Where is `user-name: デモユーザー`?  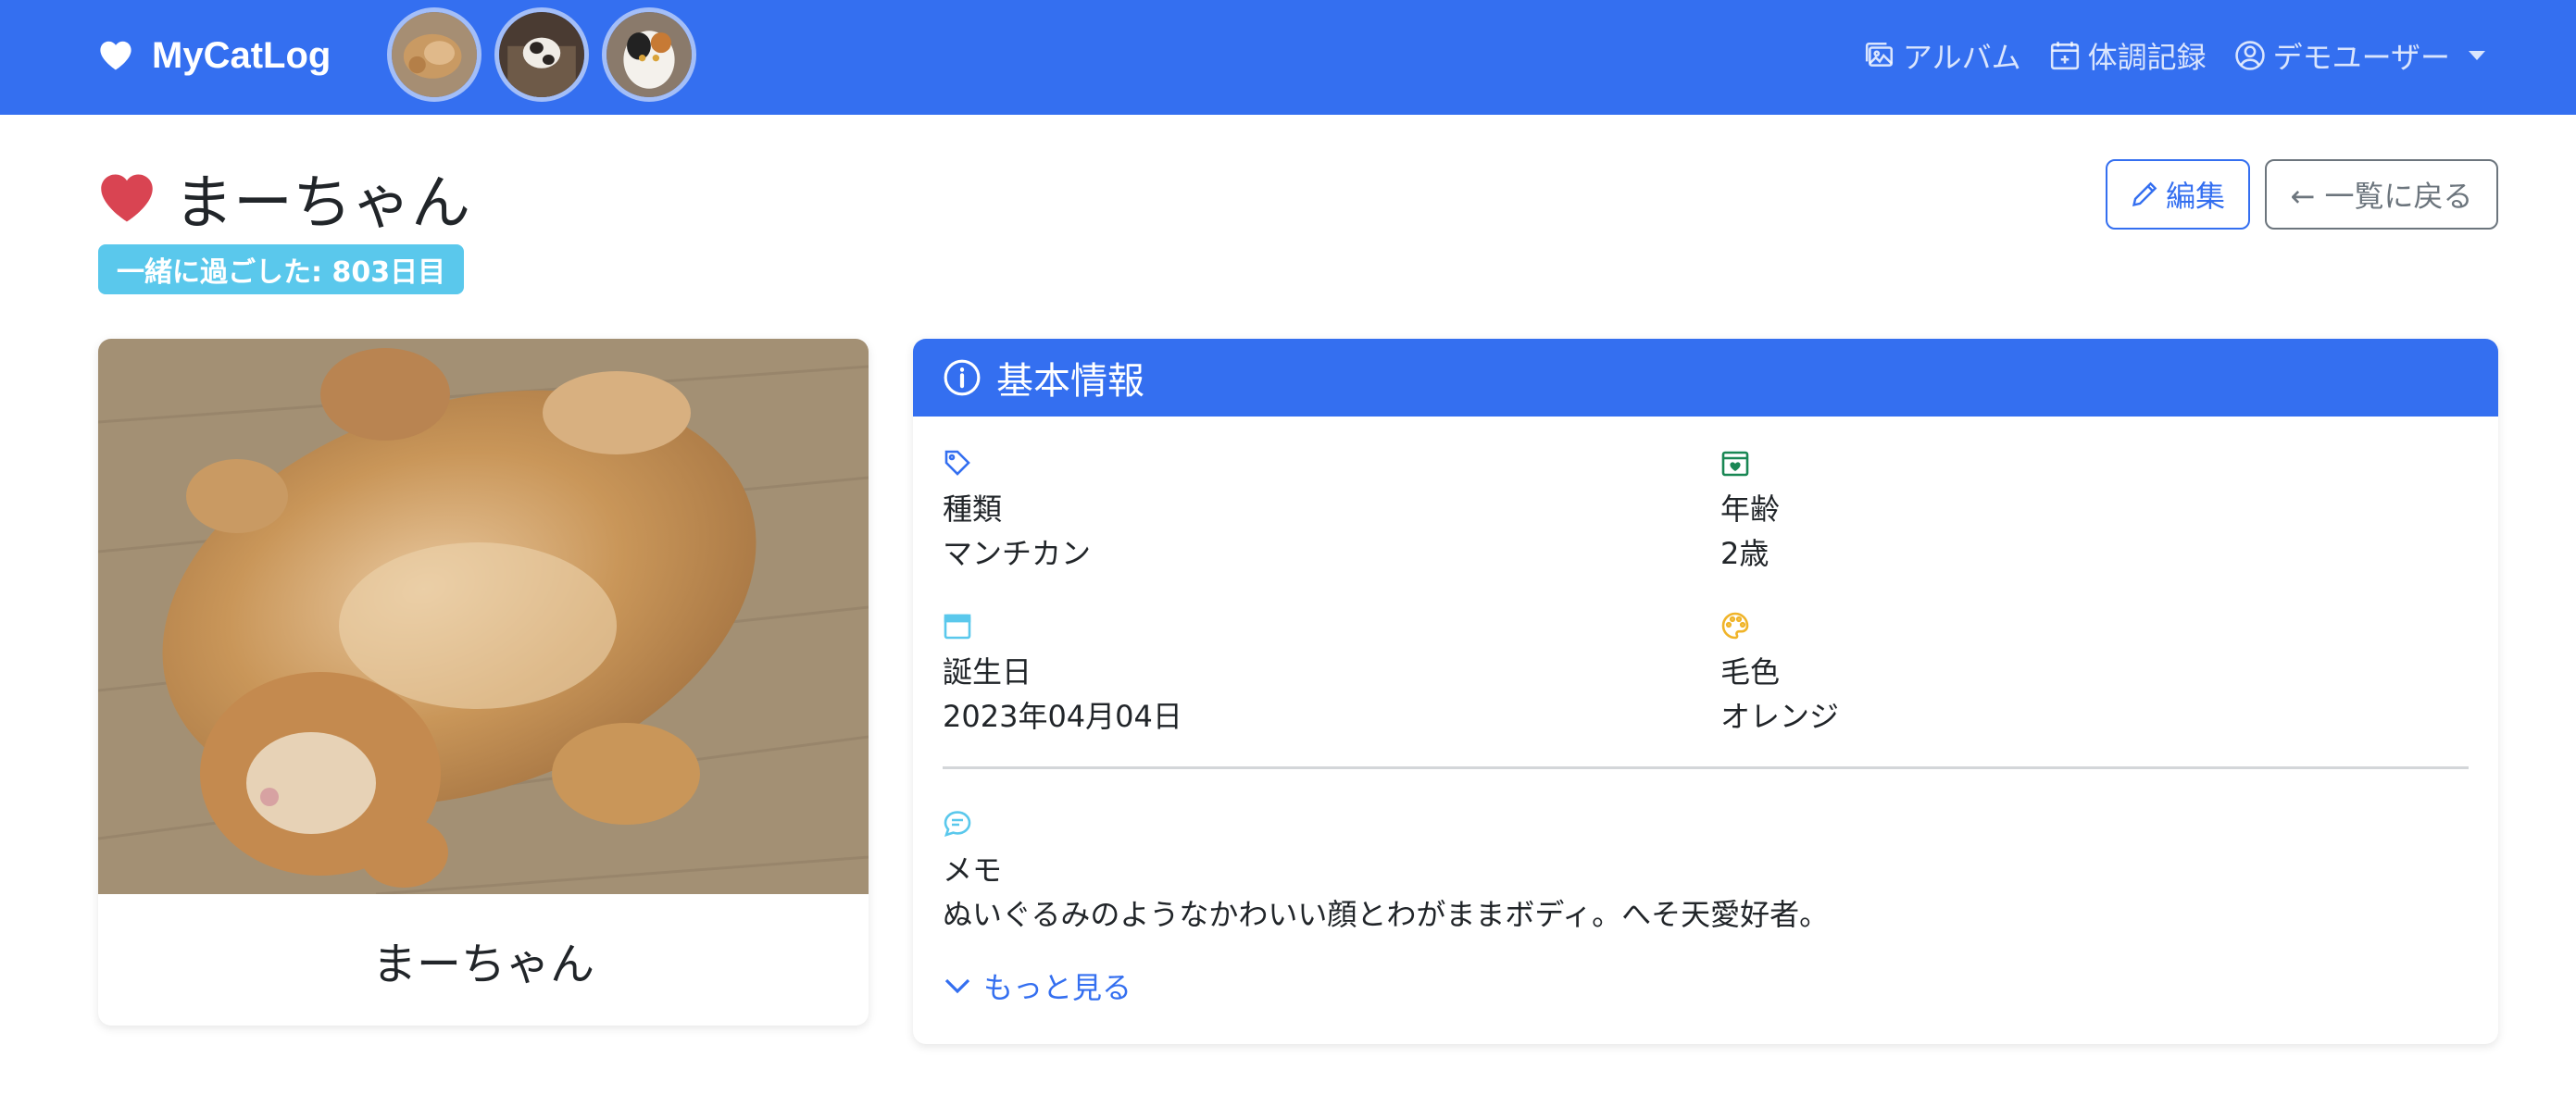
user-name: デモユーザー is located at coordinates (2361, 57).